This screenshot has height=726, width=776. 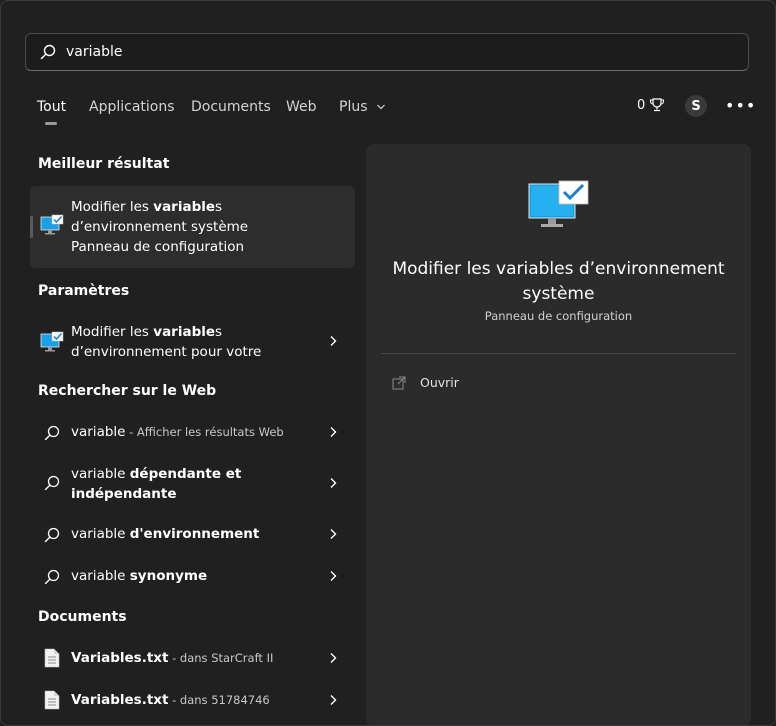 What do you see at coordinates (439, 382) in the screenshot?
I see `open-label: Ouvrir` at bounding box center [439, 382].